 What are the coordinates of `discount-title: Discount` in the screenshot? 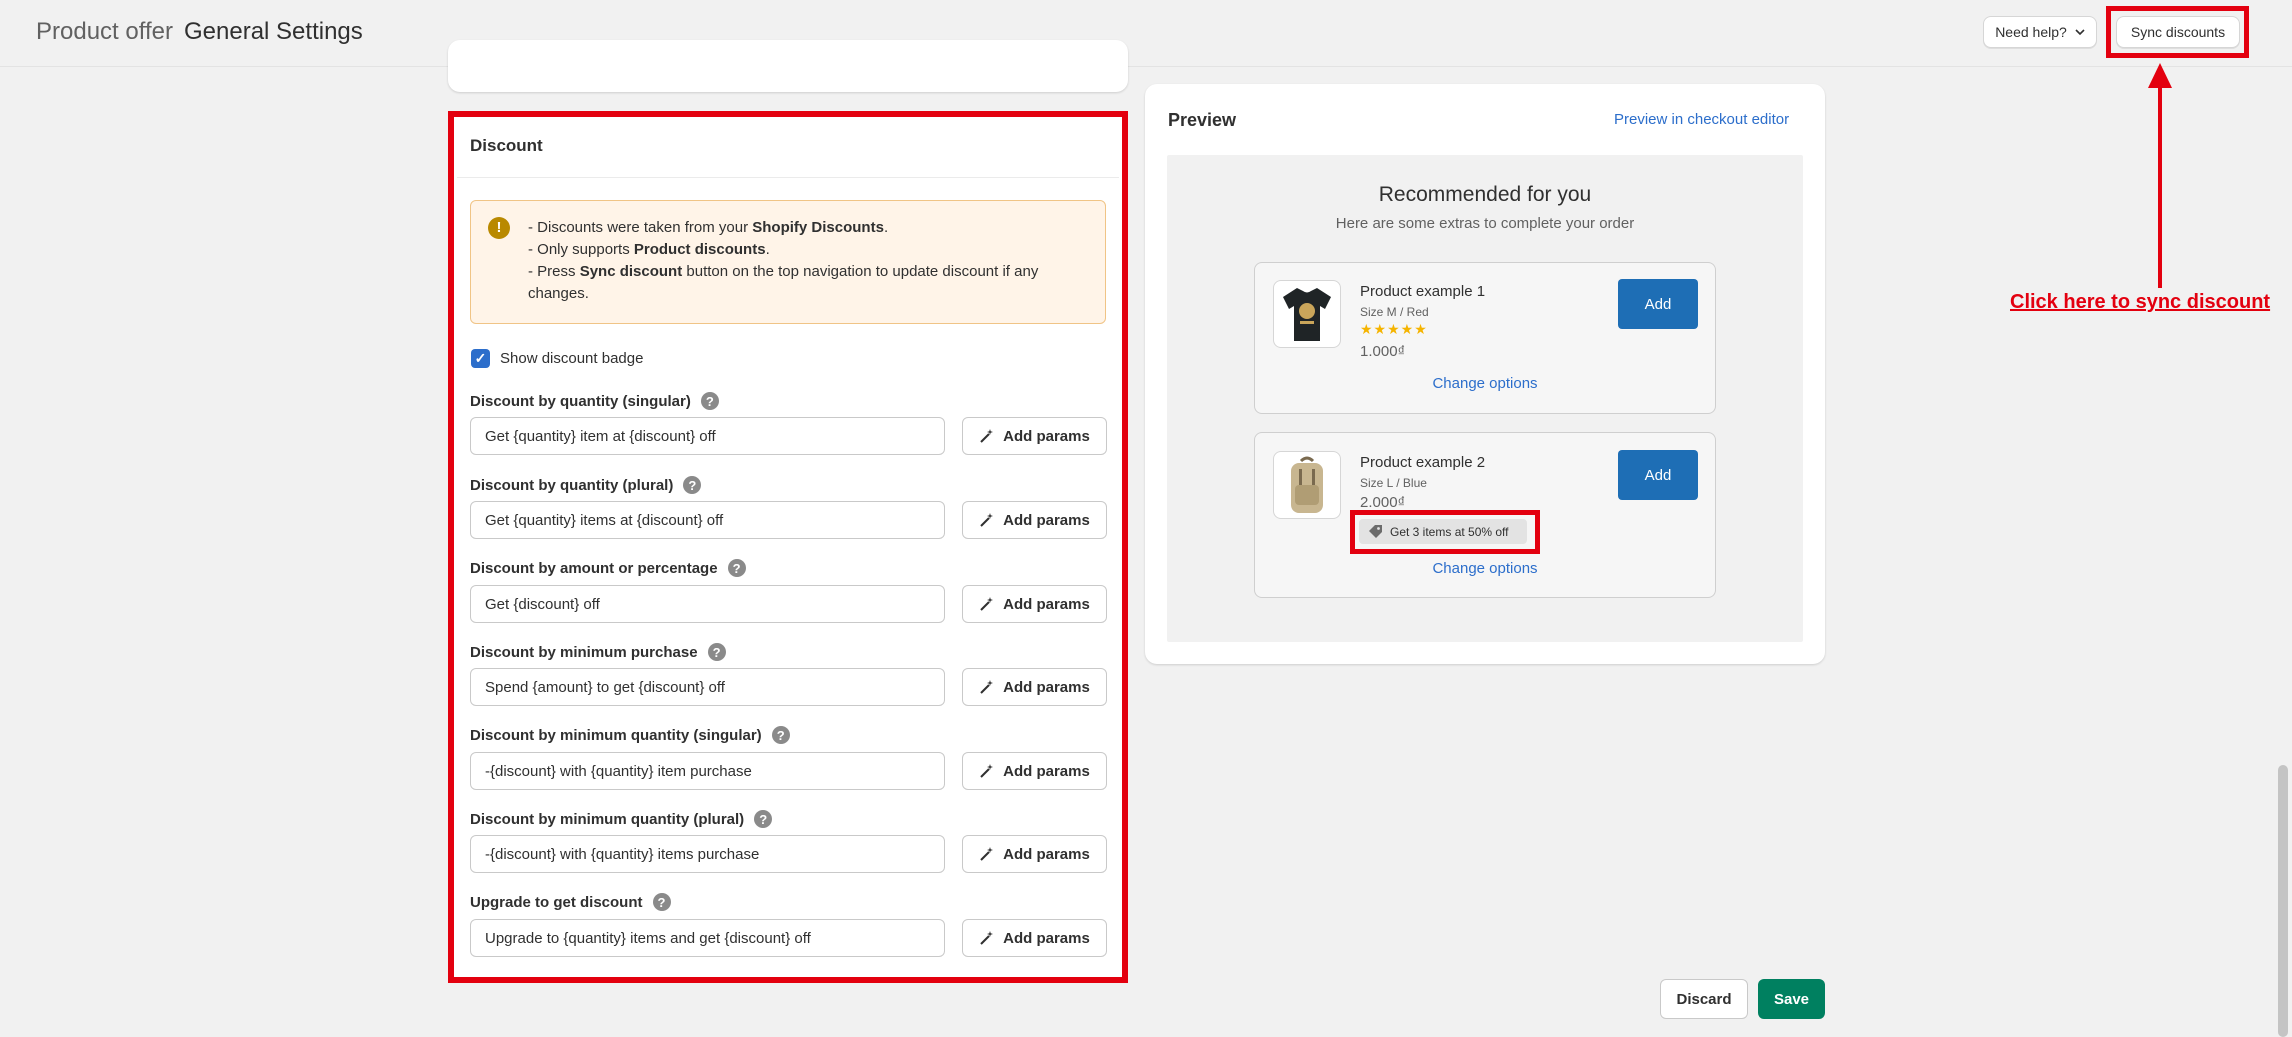 It's located at (506, 145).